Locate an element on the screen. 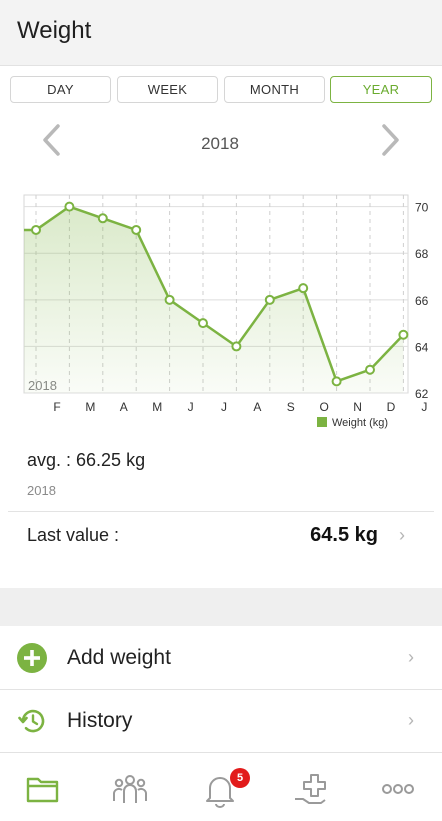 Image resolution: width=442 pixels, height=821 pixels. folder-icon is located at coordinates (43, 789).